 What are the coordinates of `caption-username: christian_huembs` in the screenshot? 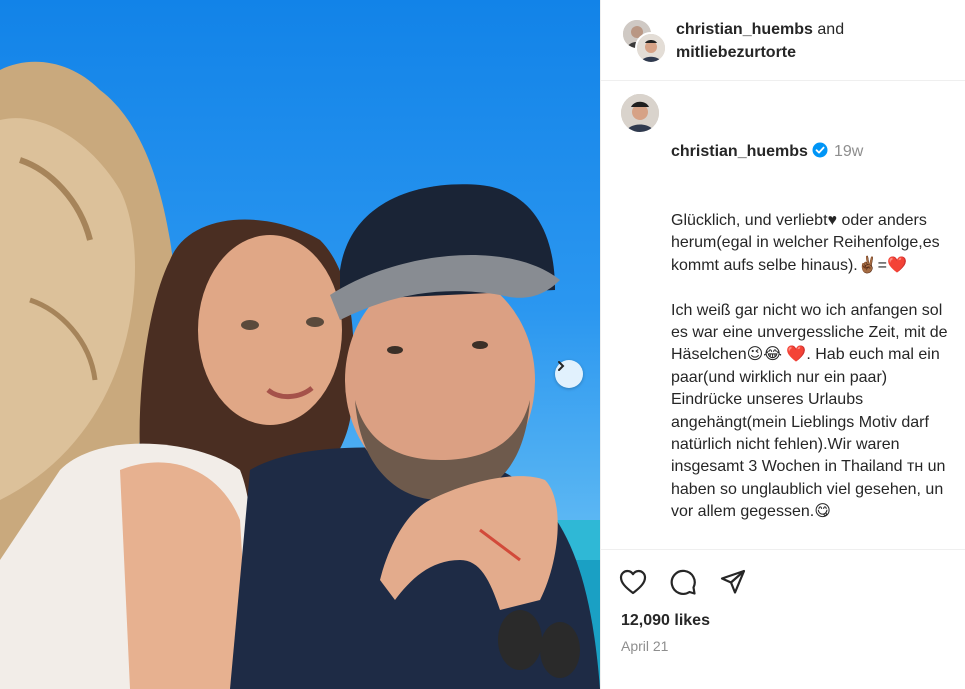 It's located at (739, 151).